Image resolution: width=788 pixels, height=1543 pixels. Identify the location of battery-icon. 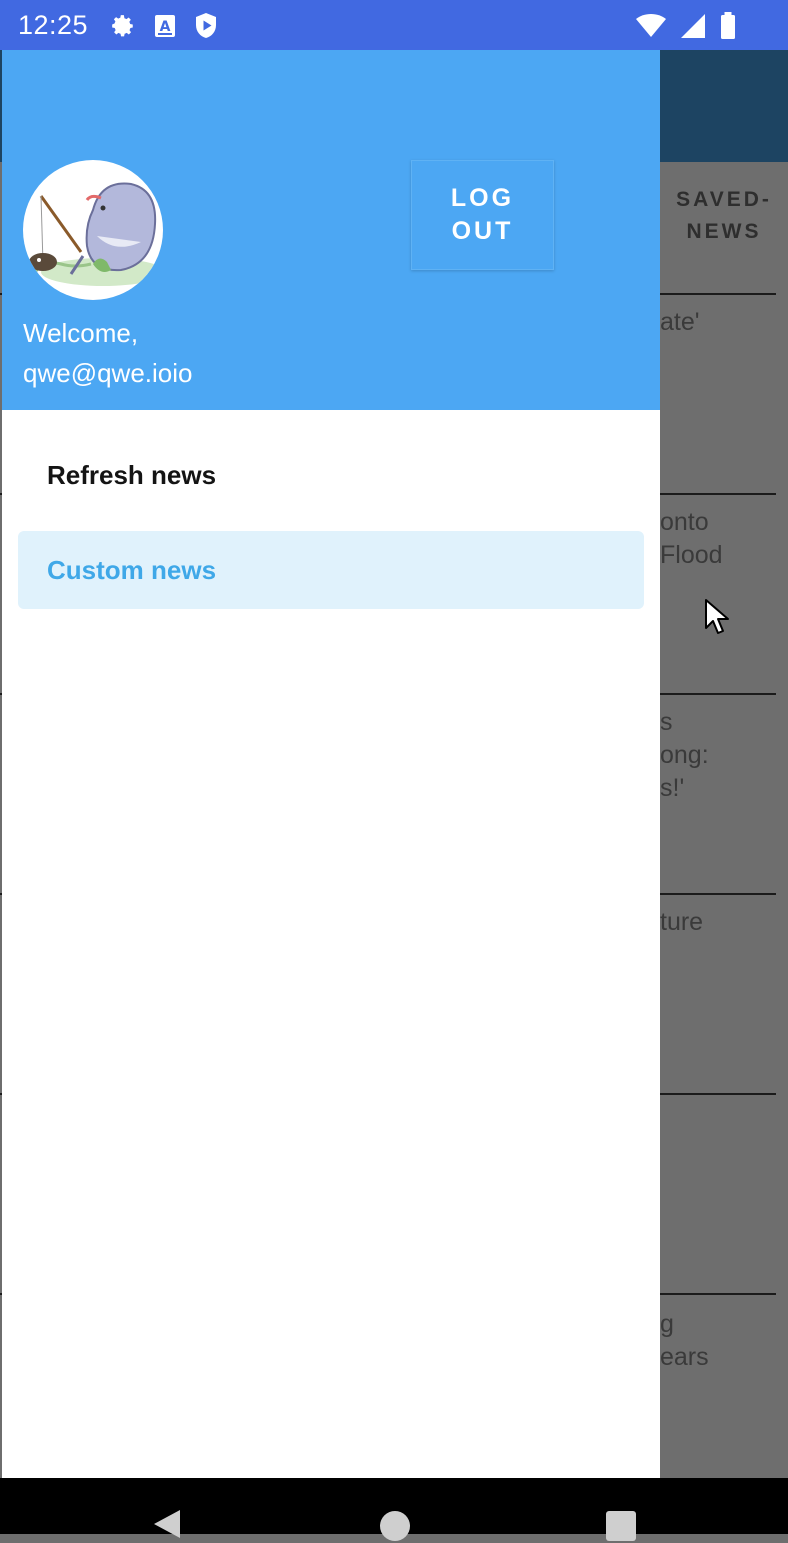
(728, 28).